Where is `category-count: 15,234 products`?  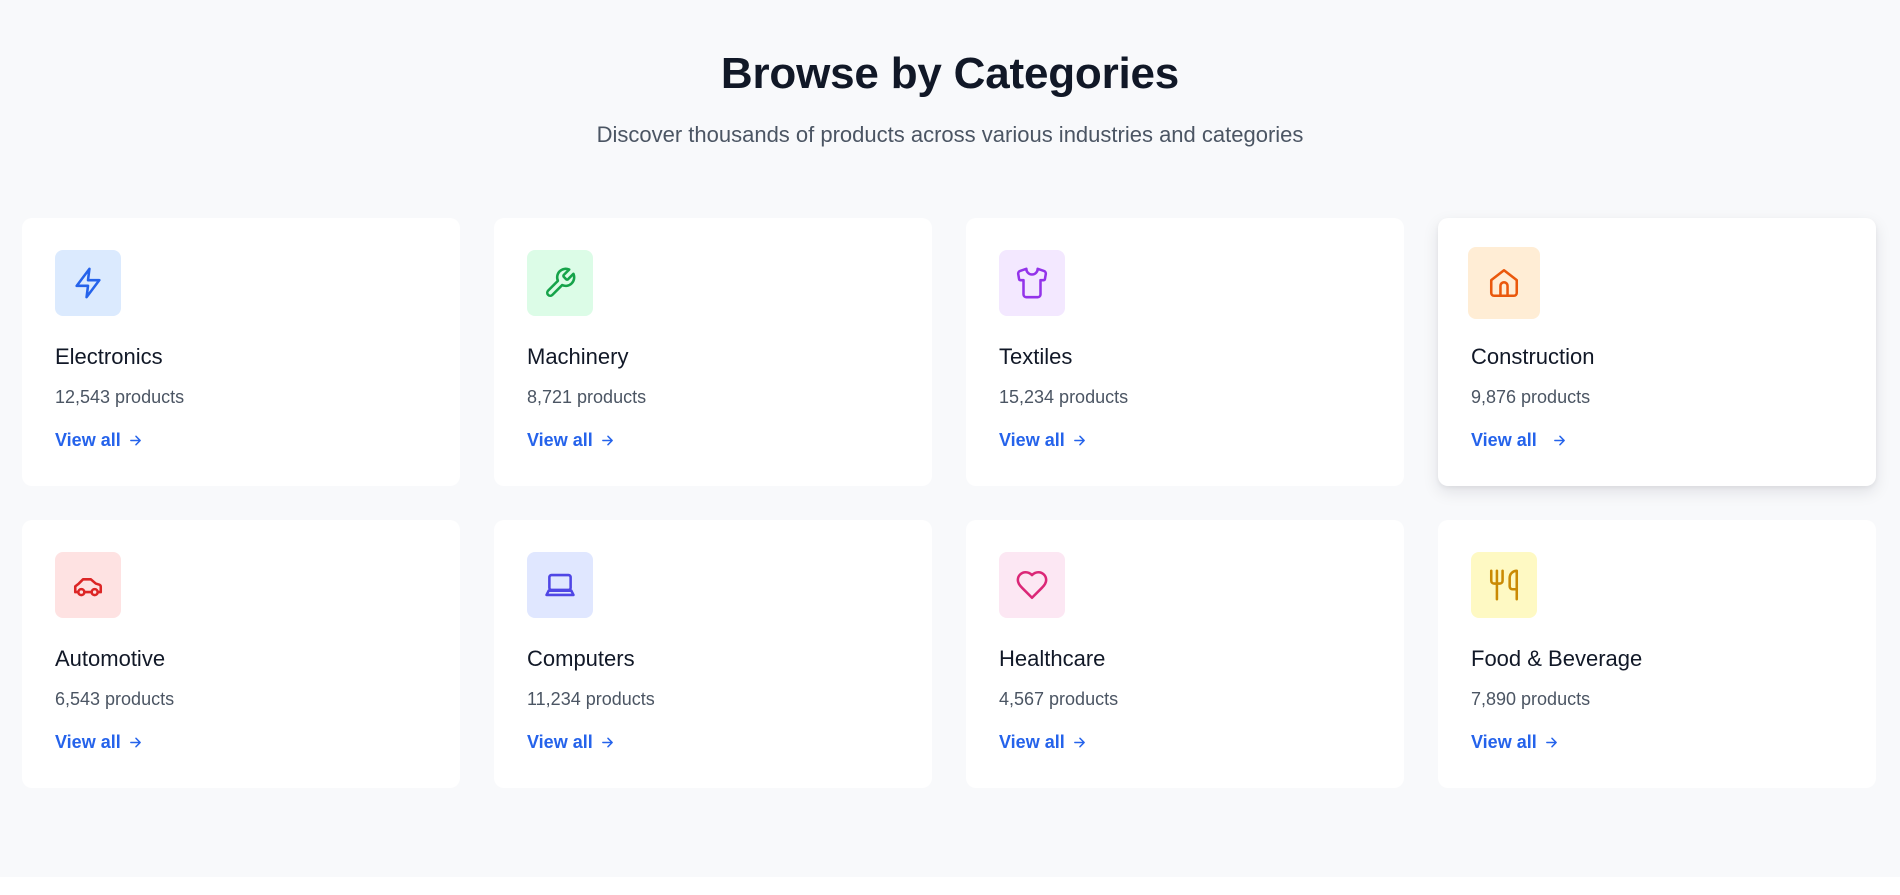 category-count: 15,234 products is located at coordinates (1064, 397).